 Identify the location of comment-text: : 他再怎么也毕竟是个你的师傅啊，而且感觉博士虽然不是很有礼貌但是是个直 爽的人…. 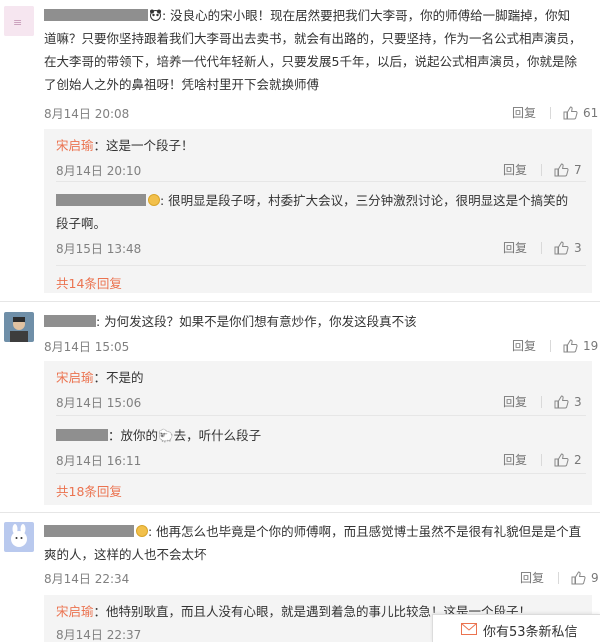
(313, 543).